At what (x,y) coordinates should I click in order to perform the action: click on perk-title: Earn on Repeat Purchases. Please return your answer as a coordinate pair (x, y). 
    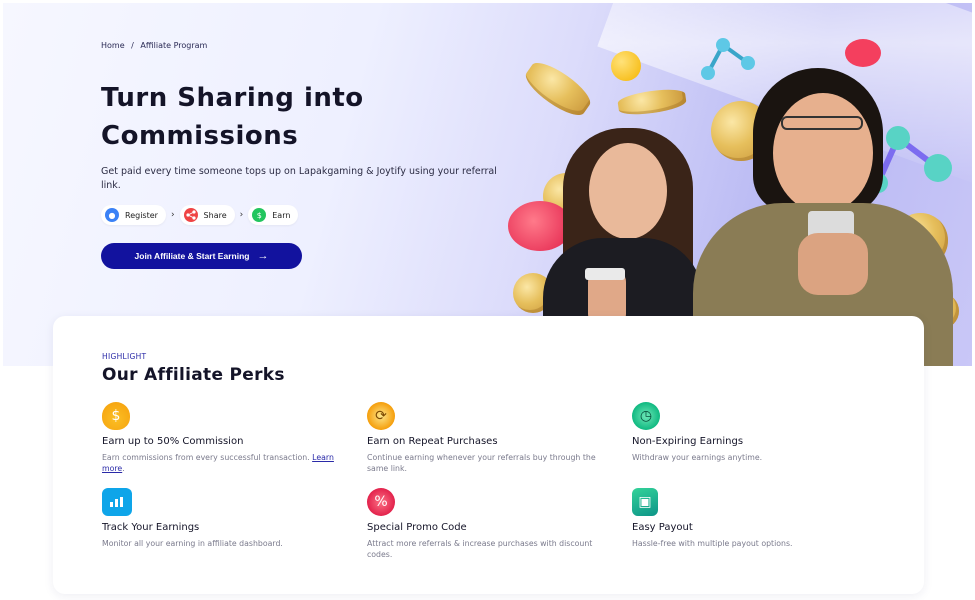
    Looking at the image, I should click on (432, 441).